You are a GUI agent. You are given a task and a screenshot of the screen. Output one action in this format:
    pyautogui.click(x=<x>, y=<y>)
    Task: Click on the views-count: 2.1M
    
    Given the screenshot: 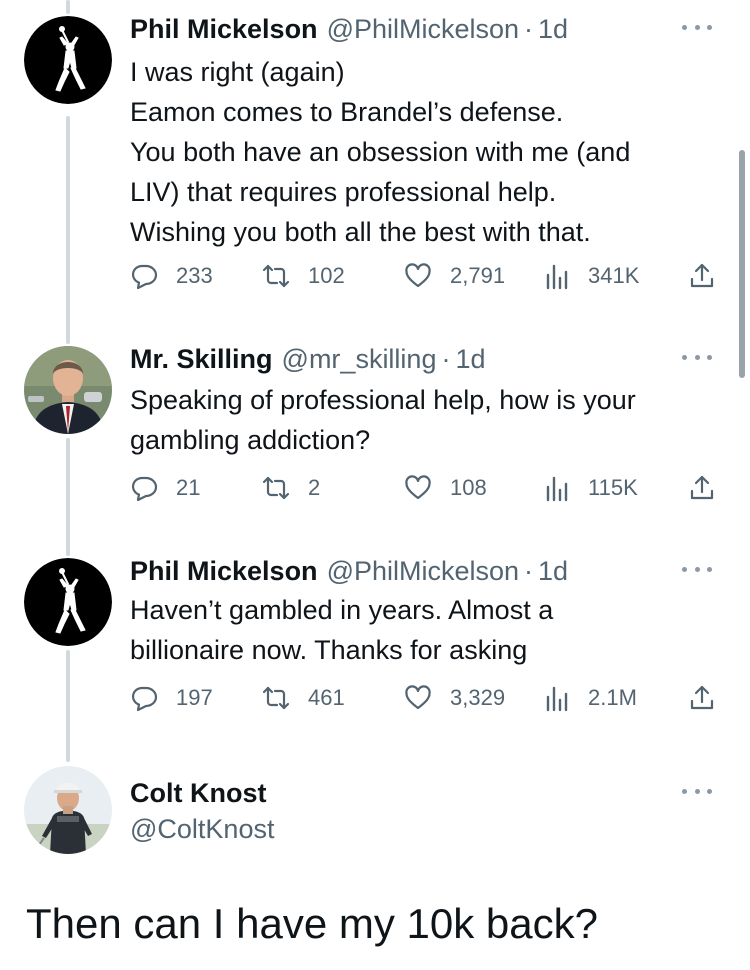 What is the action you would take?
    pyautogui.click(x=612, y=697)
    